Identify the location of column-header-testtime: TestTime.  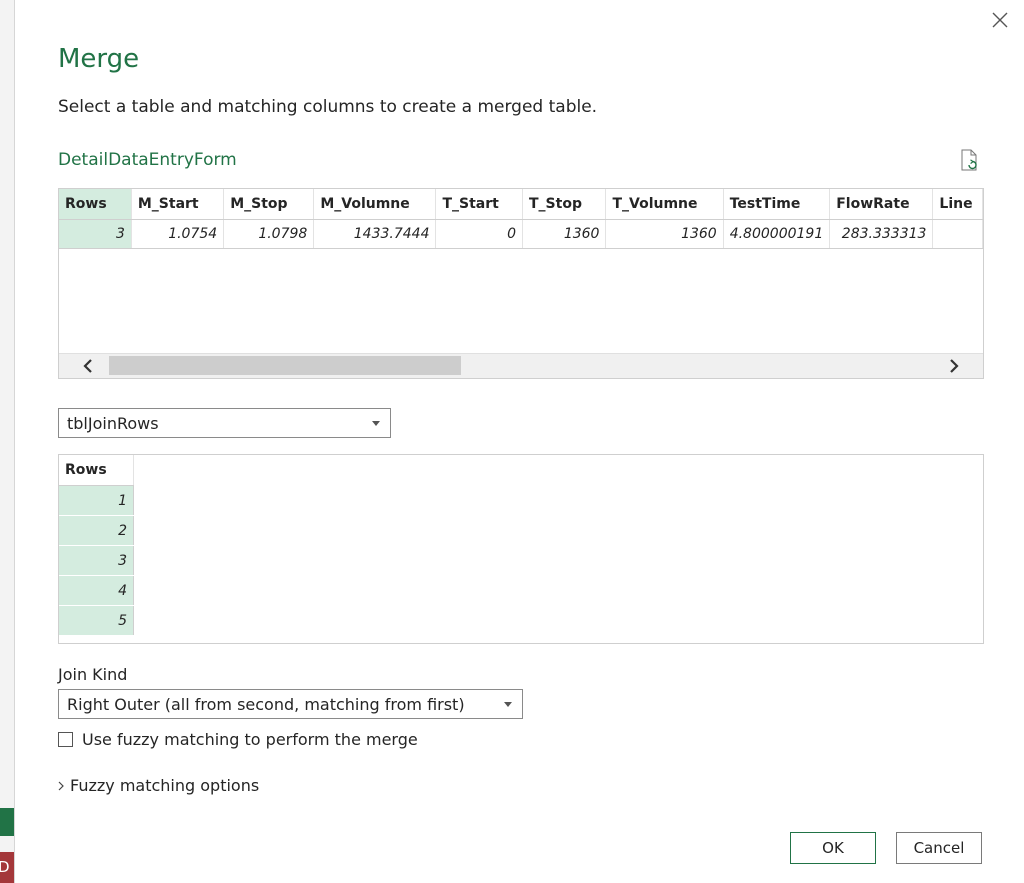
(777, 204).